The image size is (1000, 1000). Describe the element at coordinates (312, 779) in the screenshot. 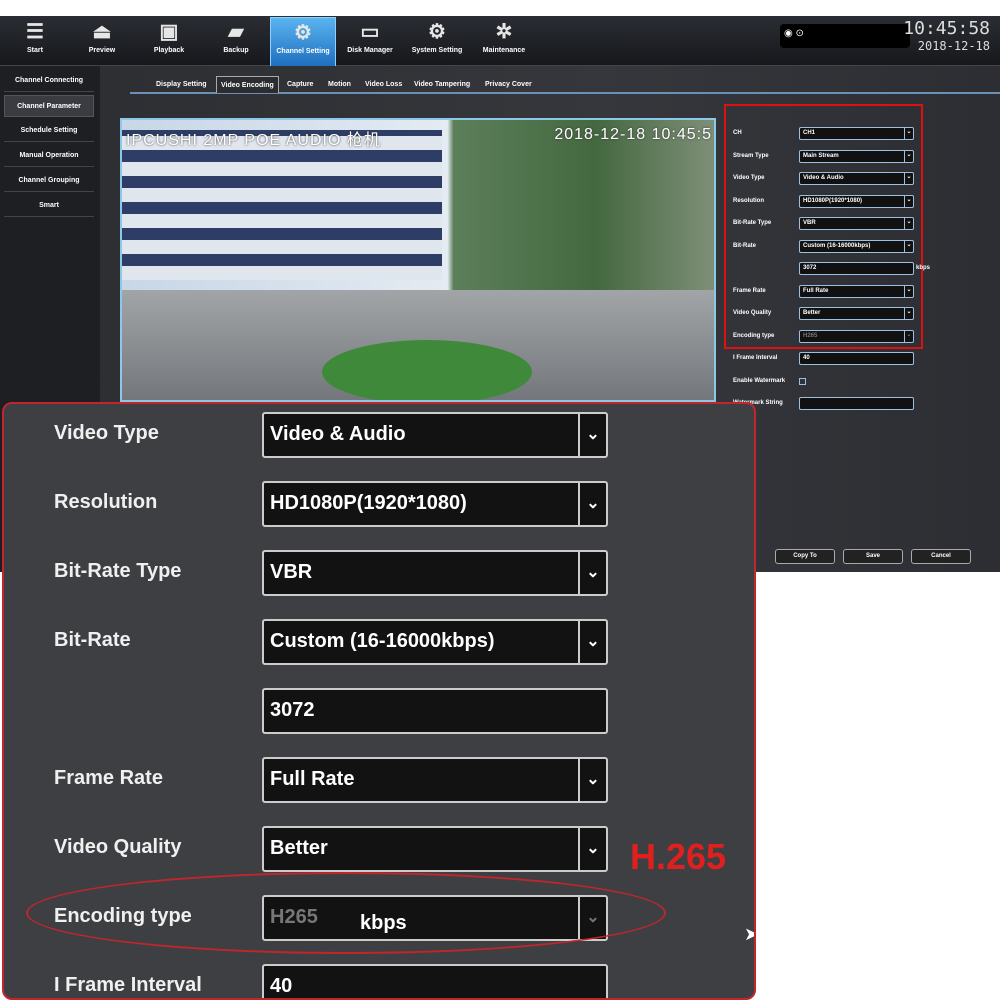

I see `zoom-field-value: Full Rate` at that location.